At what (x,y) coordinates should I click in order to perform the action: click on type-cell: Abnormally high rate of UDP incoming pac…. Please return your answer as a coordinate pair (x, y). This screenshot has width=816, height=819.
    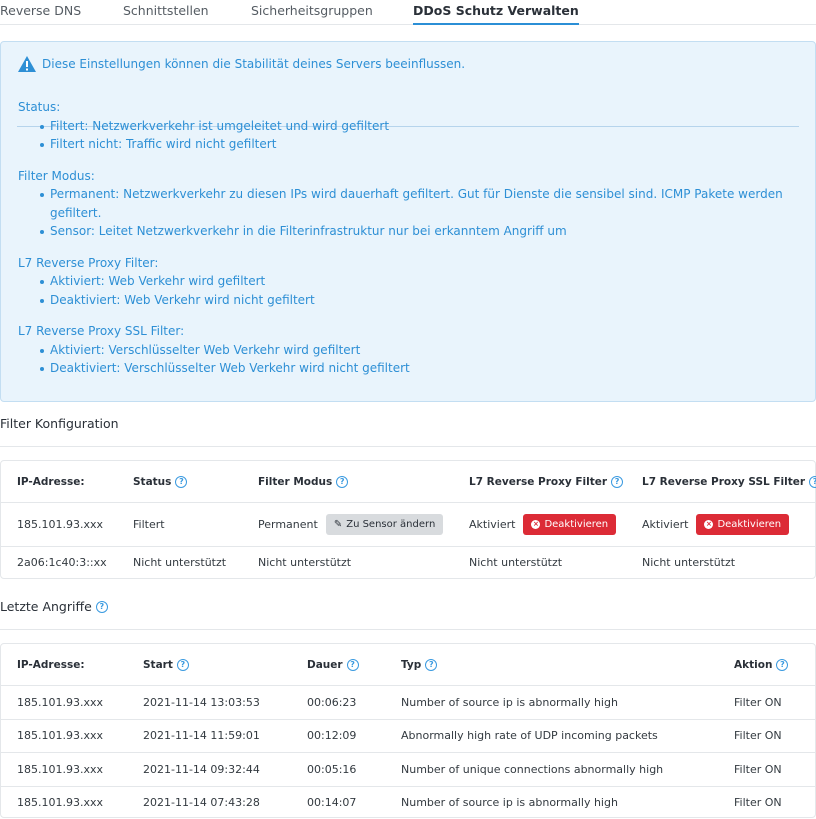
    Looking at the image, I should click on (529, 735).